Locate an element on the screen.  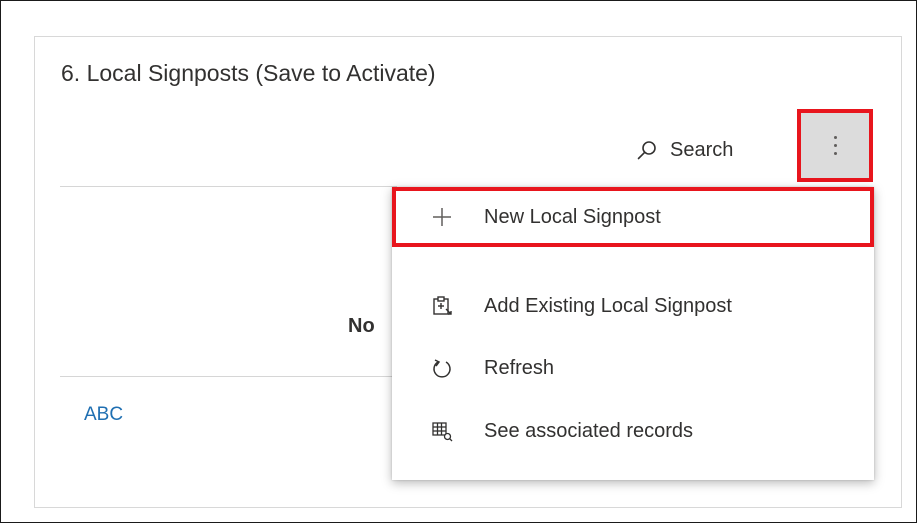
associated-records-icon is located at coordinates (442, 431).